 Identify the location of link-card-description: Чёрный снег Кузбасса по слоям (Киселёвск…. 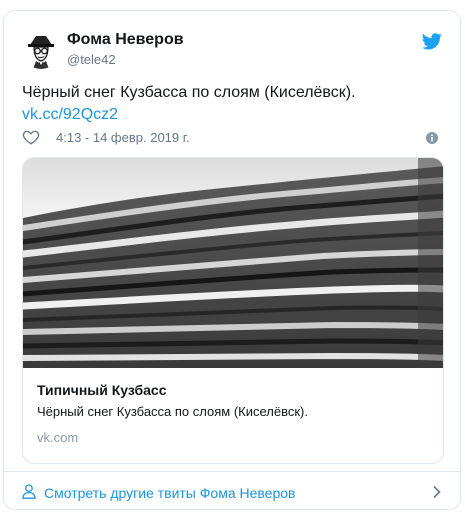
(172, 411).